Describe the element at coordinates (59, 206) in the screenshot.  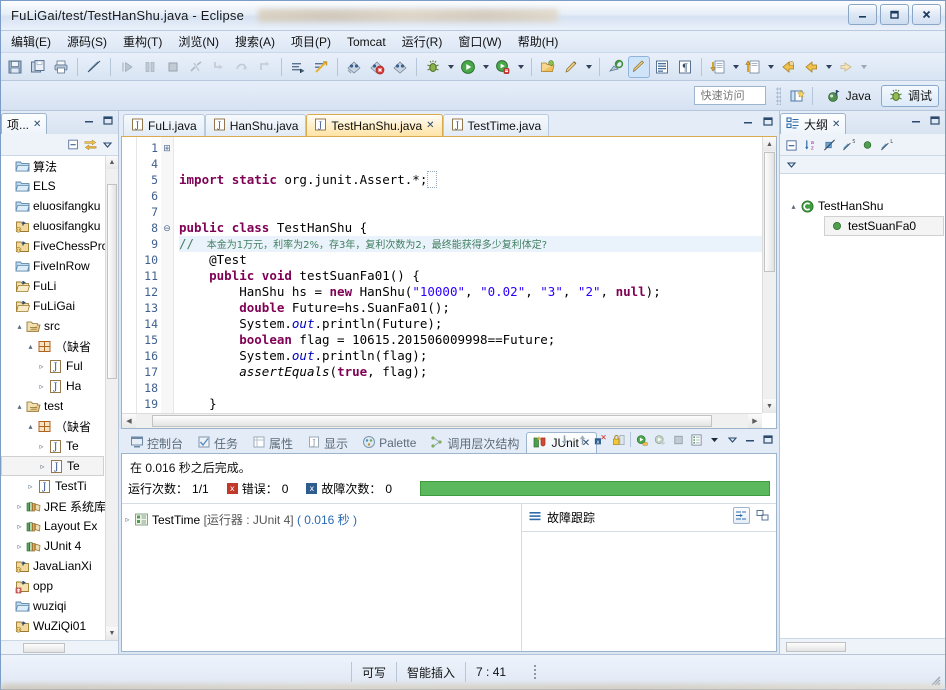
I see `explorer-item: eluosifangku` at that location.